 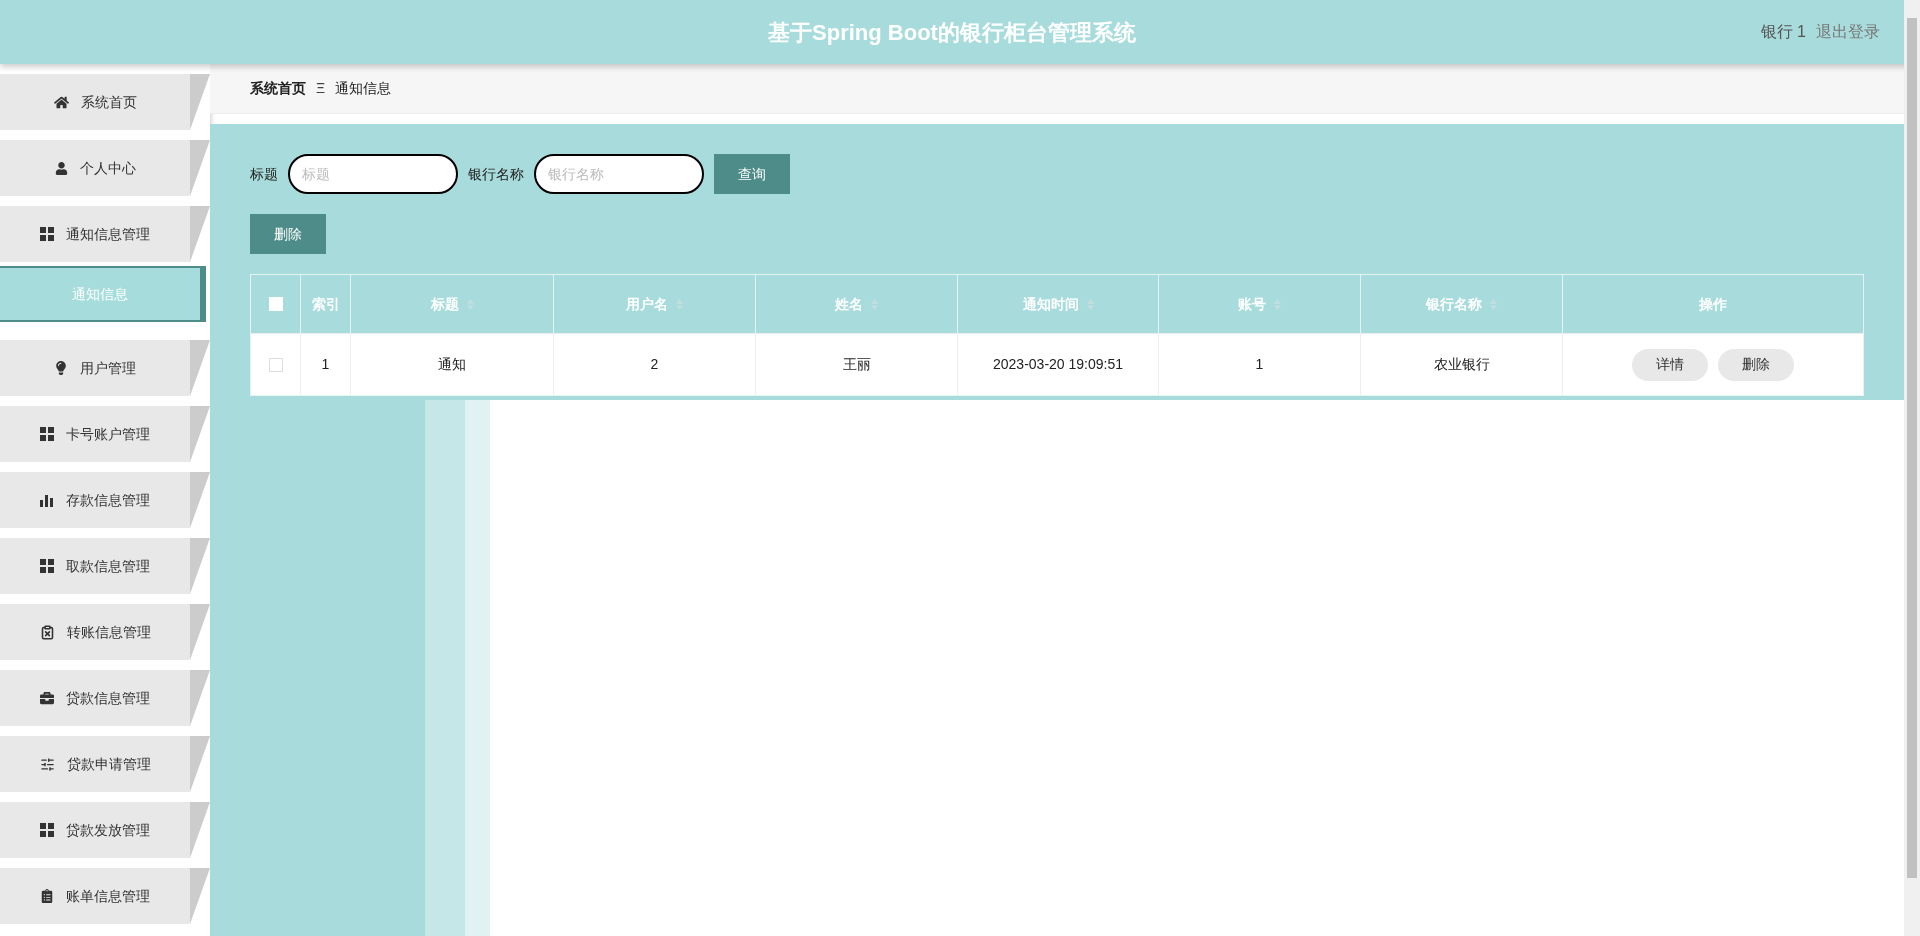 I want to click on row-action-button: 删除, so click(x=1756, y=364).